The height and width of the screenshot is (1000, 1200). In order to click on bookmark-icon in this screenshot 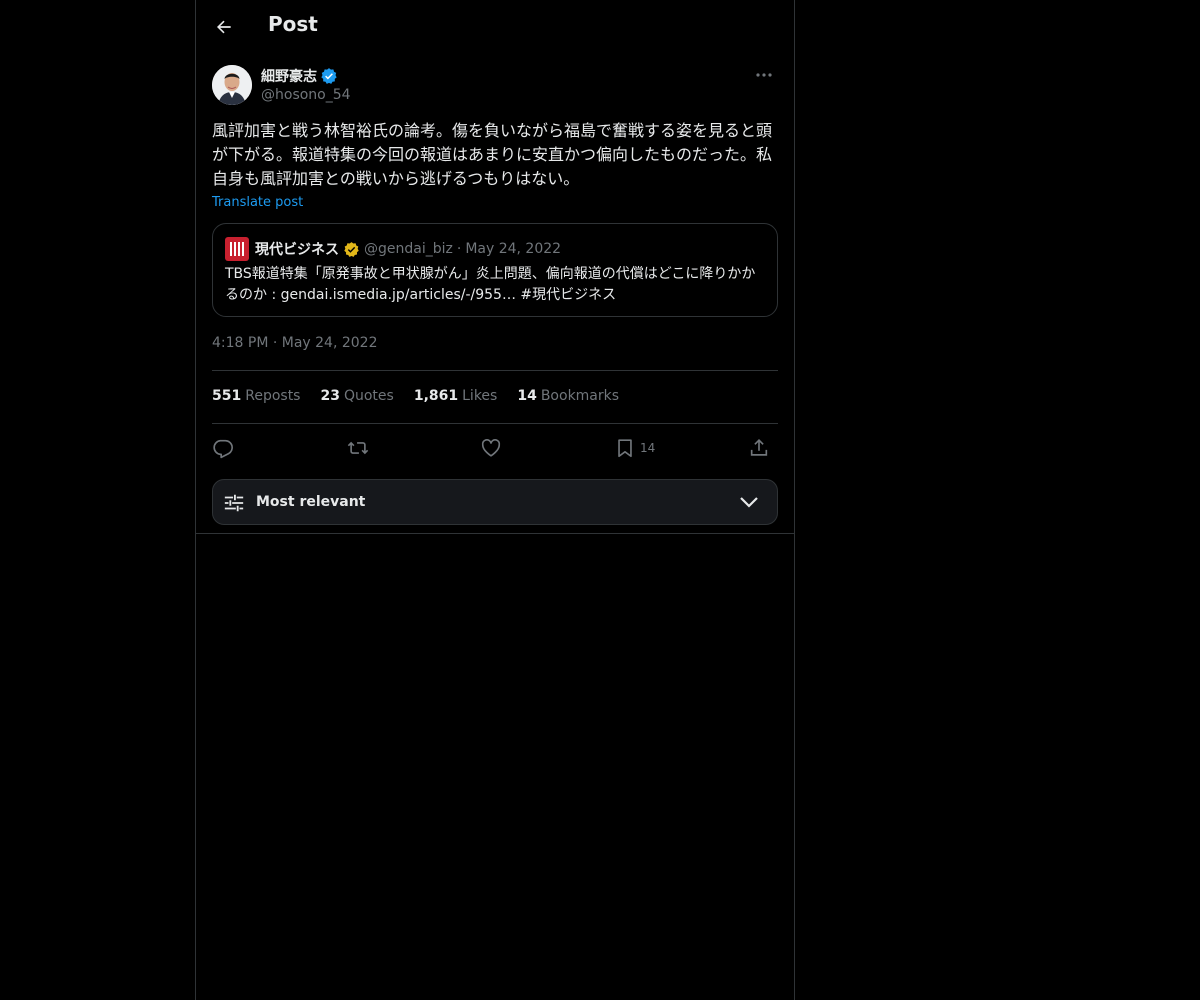, I will do `click(625, 448)`.